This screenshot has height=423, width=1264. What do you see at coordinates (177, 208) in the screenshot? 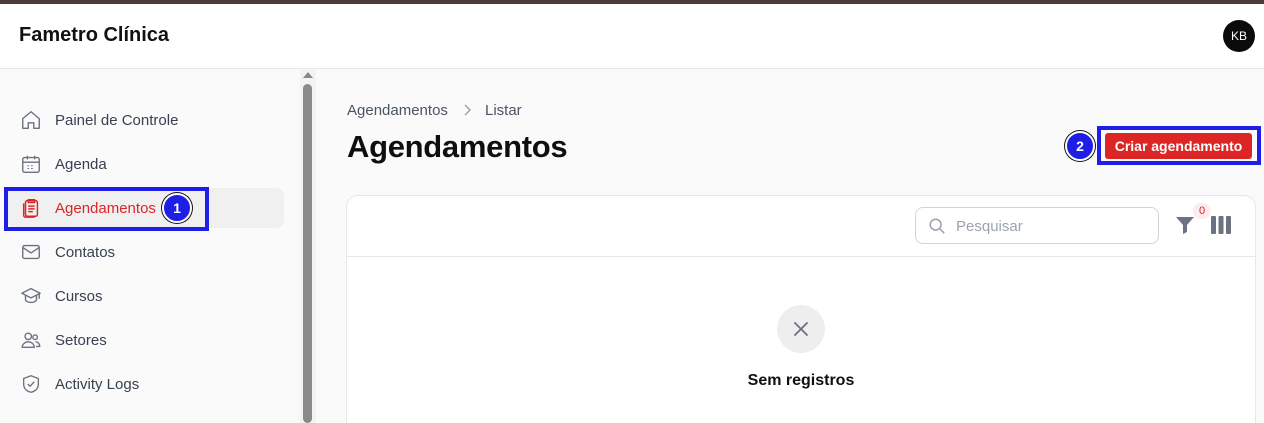
I see `annotation-badge-1: 1` at bounding box center [177, 208].